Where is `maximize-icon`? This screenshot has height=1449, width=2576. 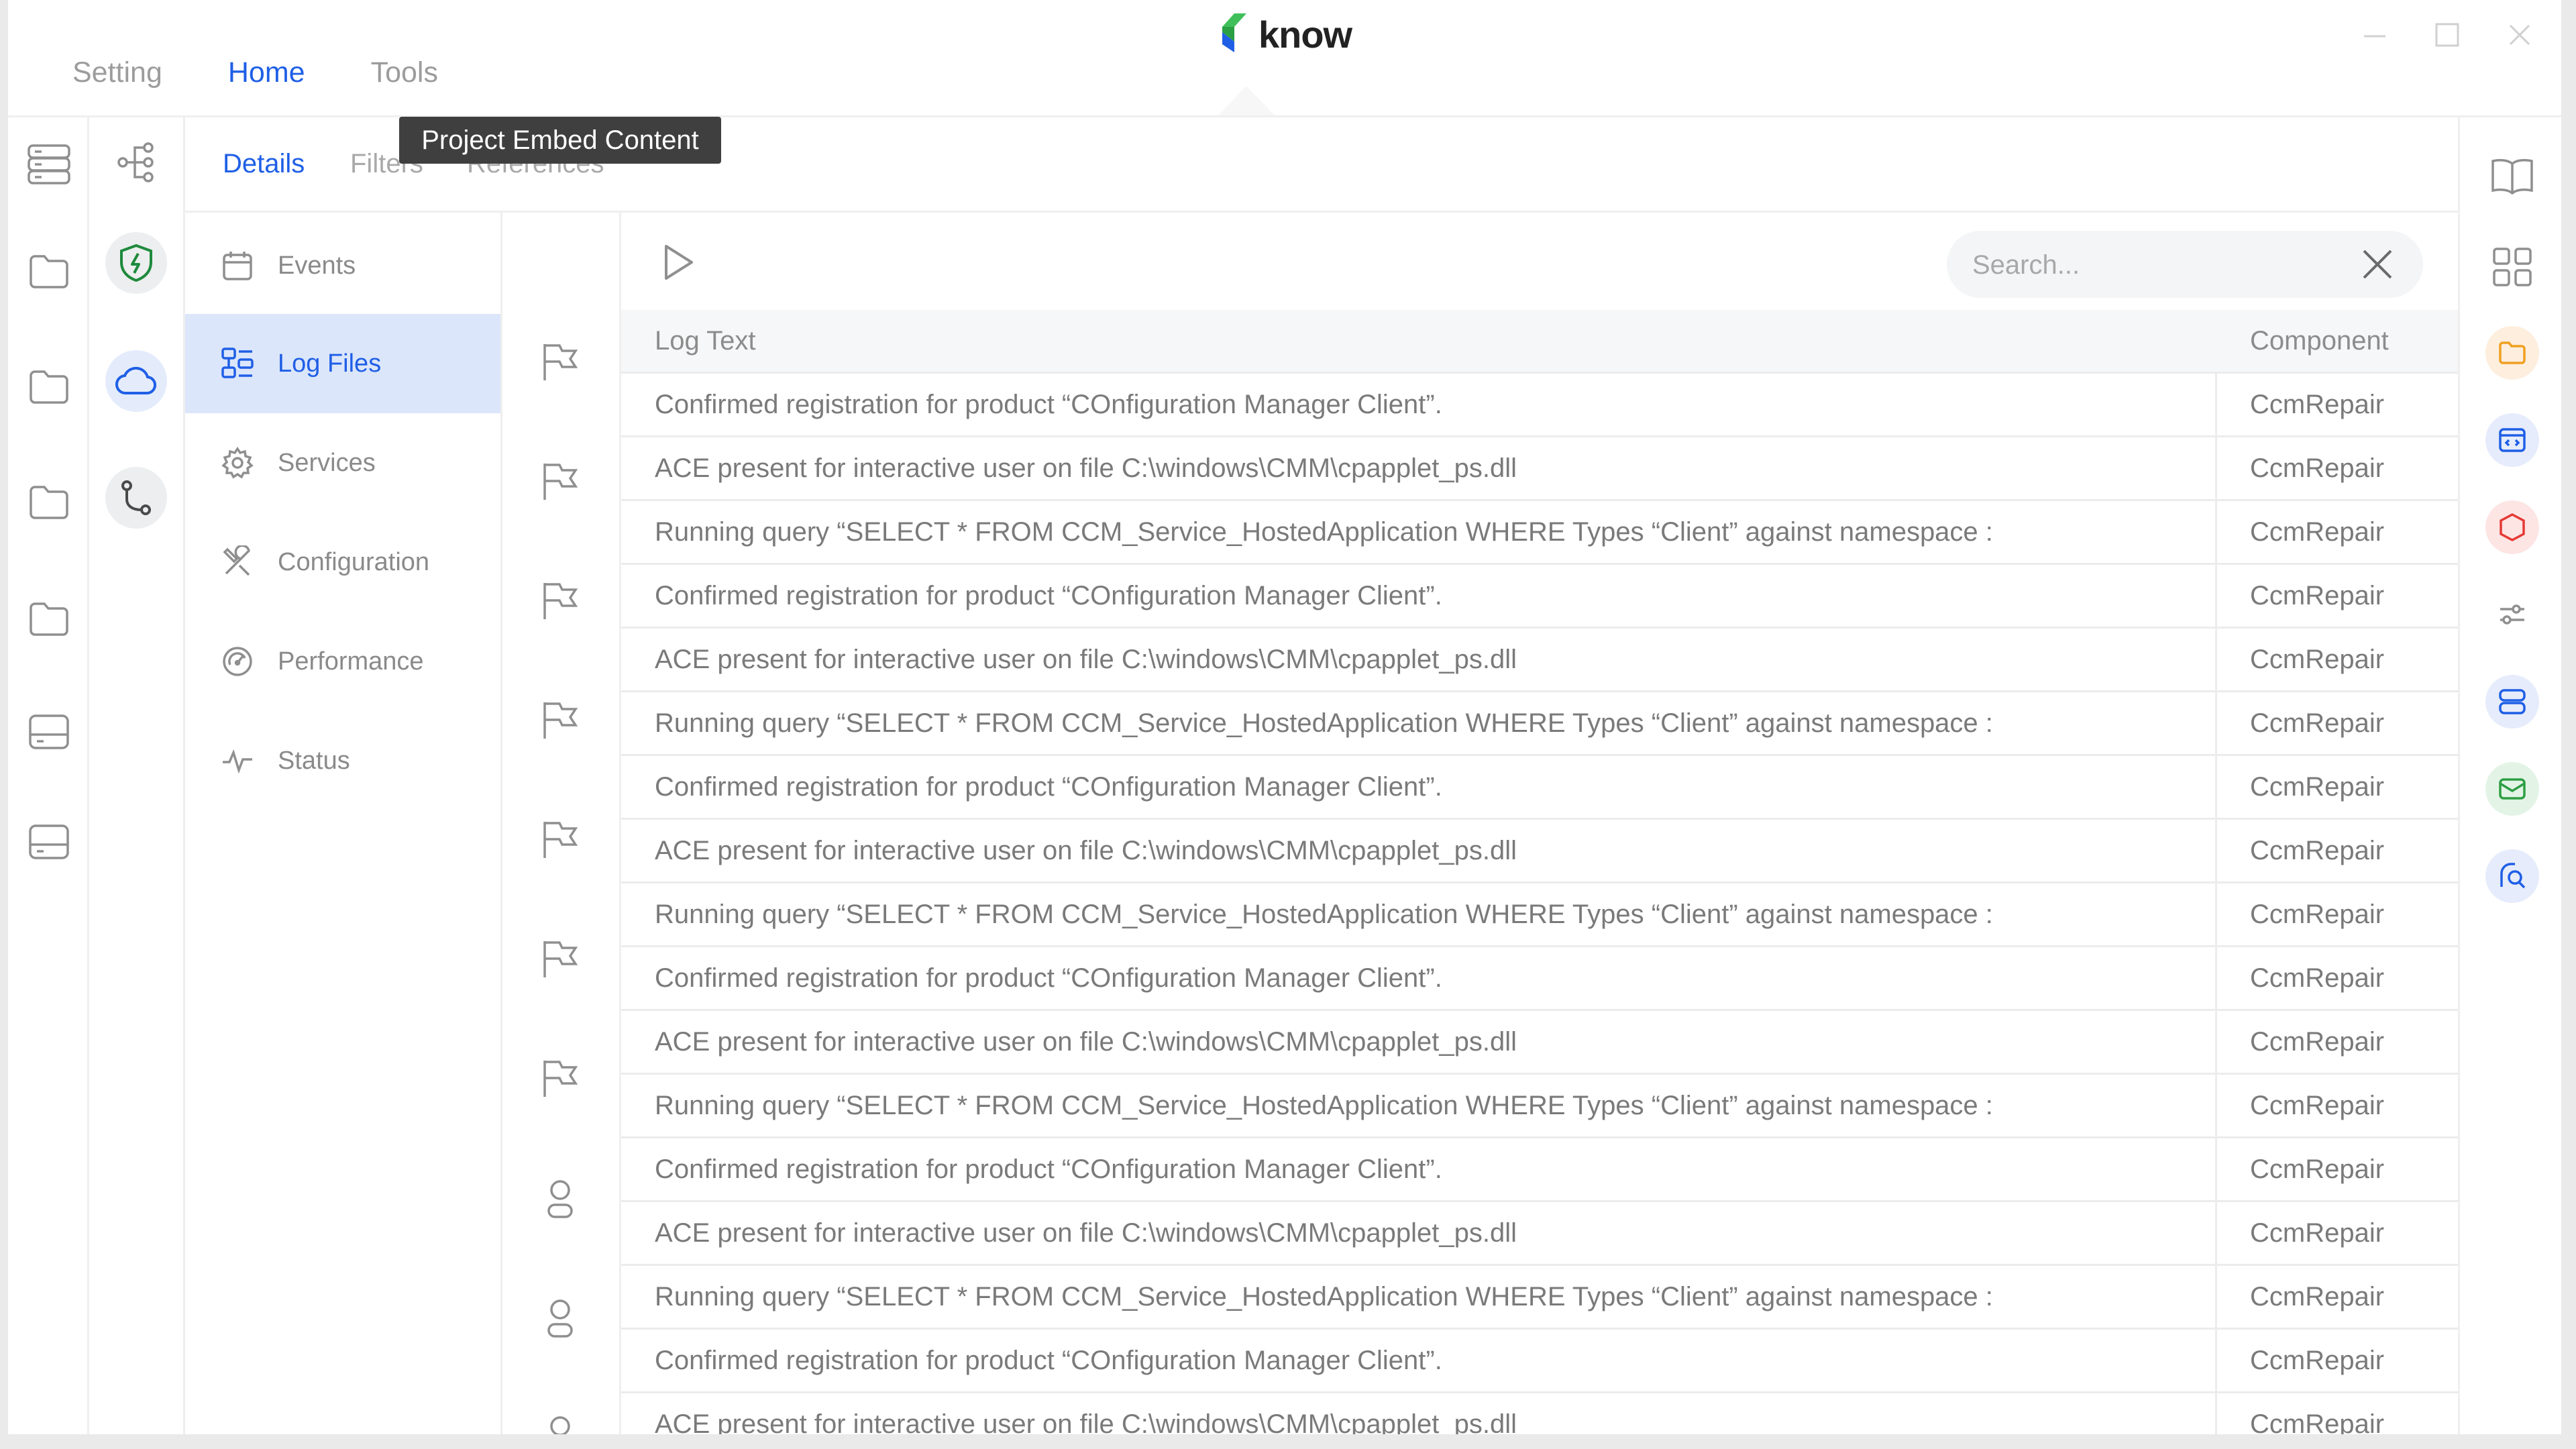
maximize-icon is located at coordinates (2447, 35).